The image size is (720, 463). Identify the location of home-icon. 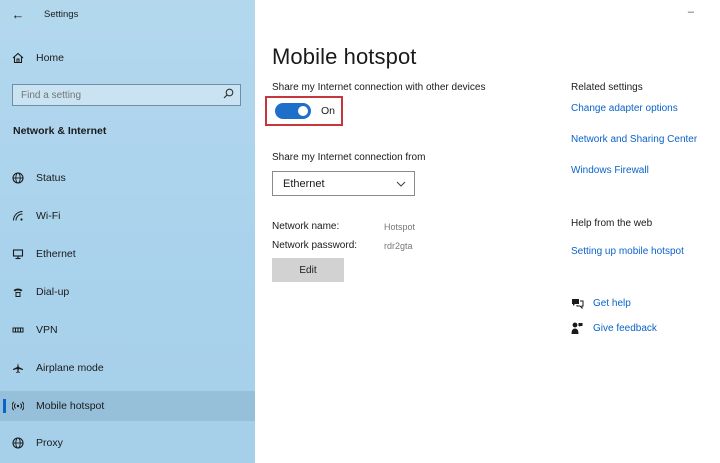
(18, 58).